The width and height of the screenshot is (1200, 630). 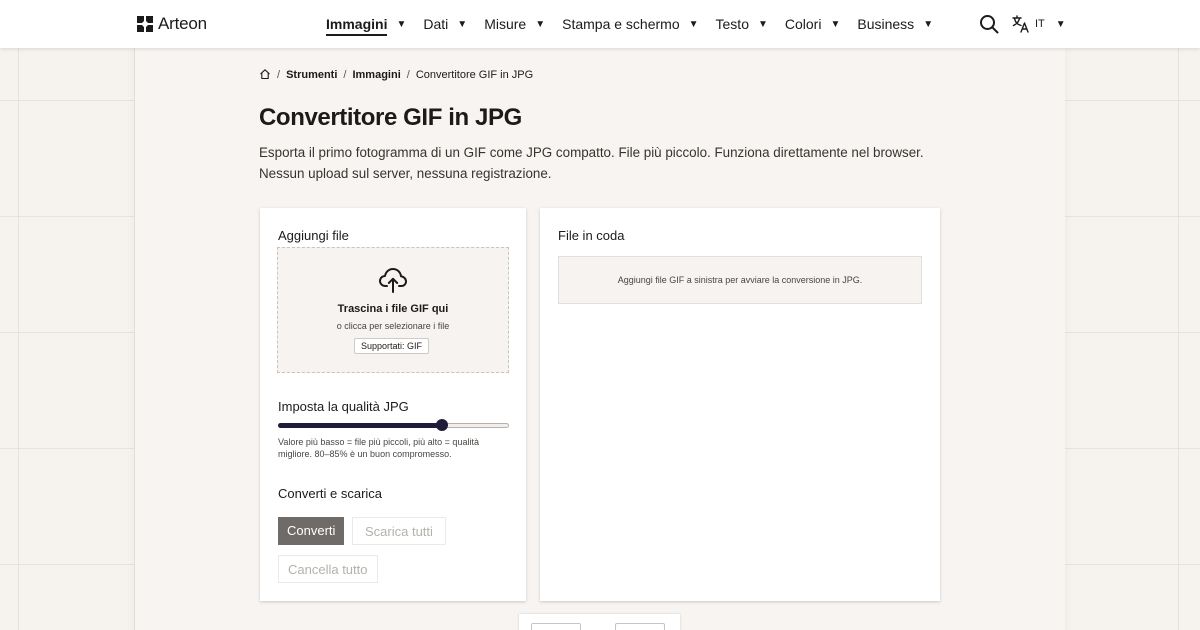 What do you see at coordinates (311, 531) in the screenshot?
I see `convert-button: Converti` at bounding box center [311, 531].